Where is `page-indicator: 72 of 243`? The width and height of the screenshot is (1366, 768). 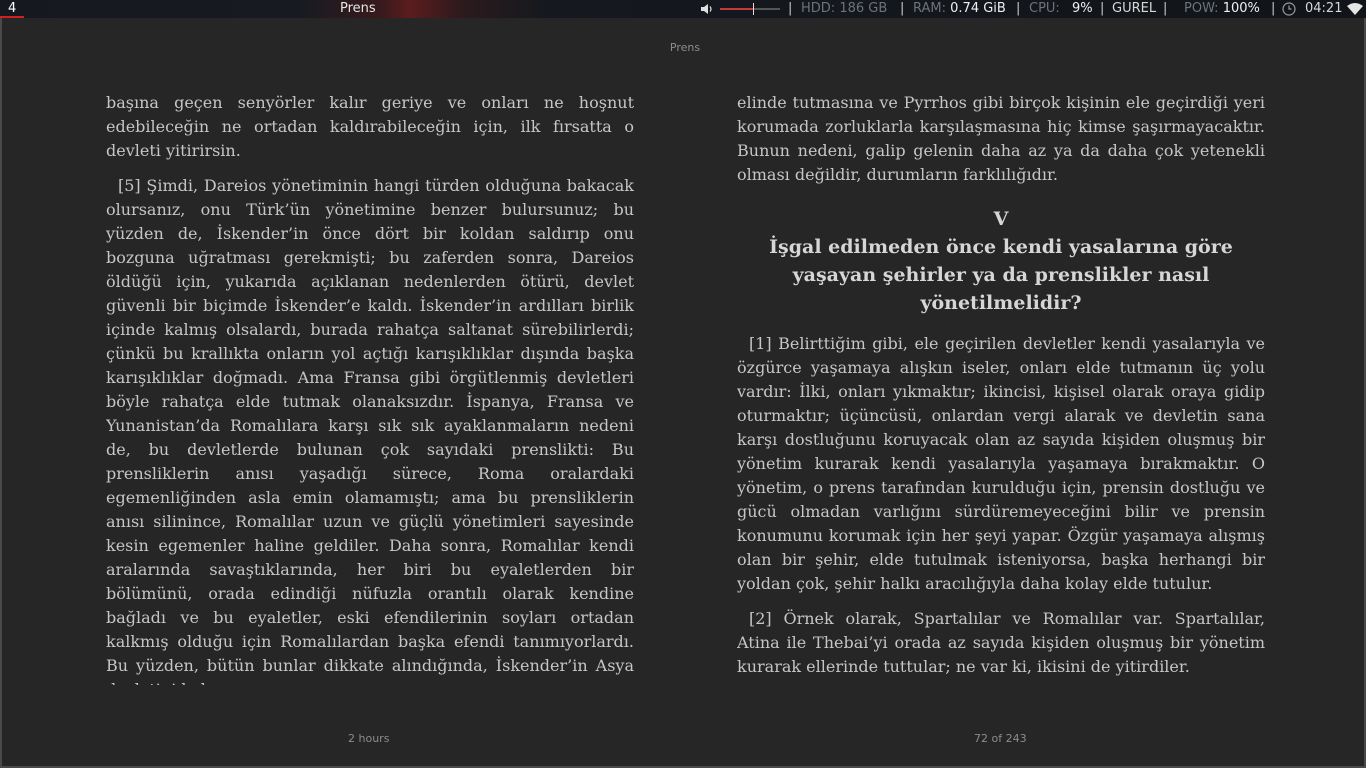 page-indicator: 72 of 243 is located at coordinates (1000, 738).